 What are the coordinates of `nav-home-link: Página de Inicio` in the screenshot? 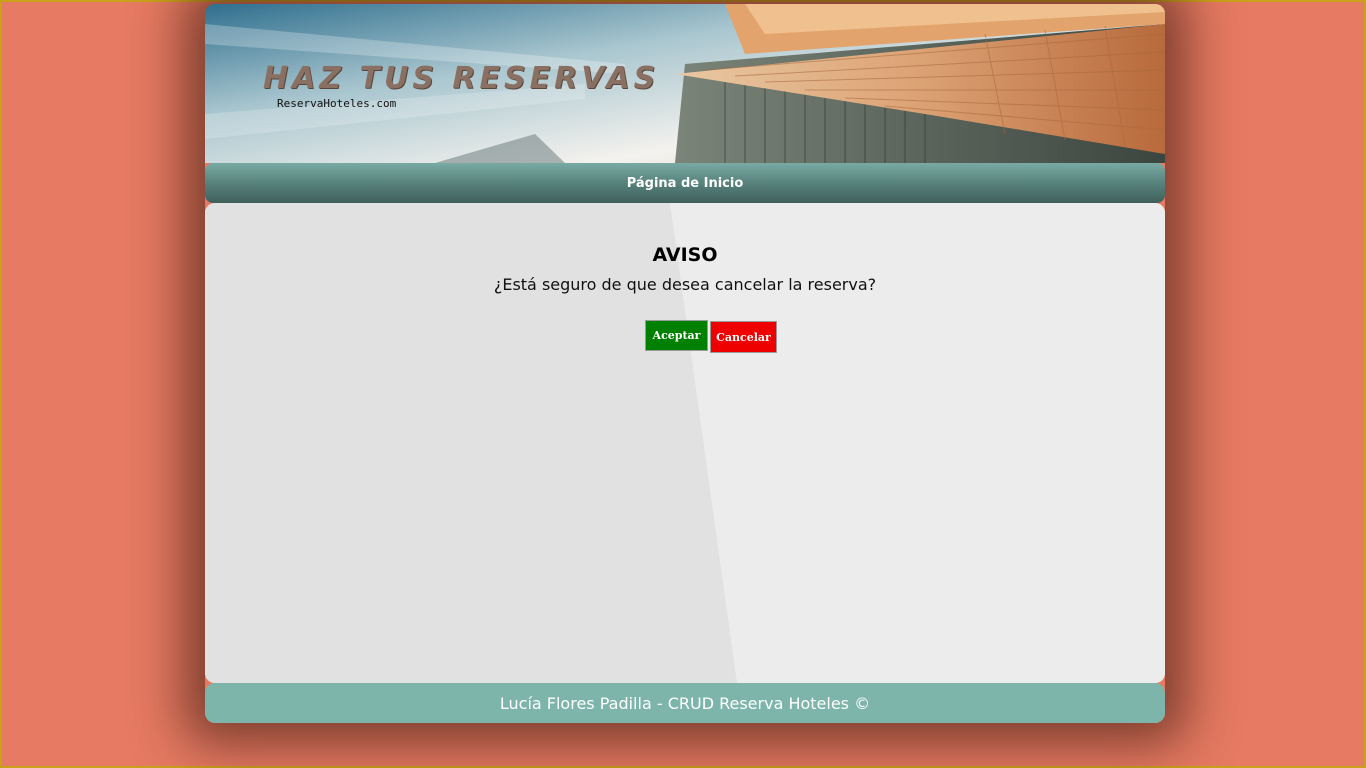 It's located at (685, 183).